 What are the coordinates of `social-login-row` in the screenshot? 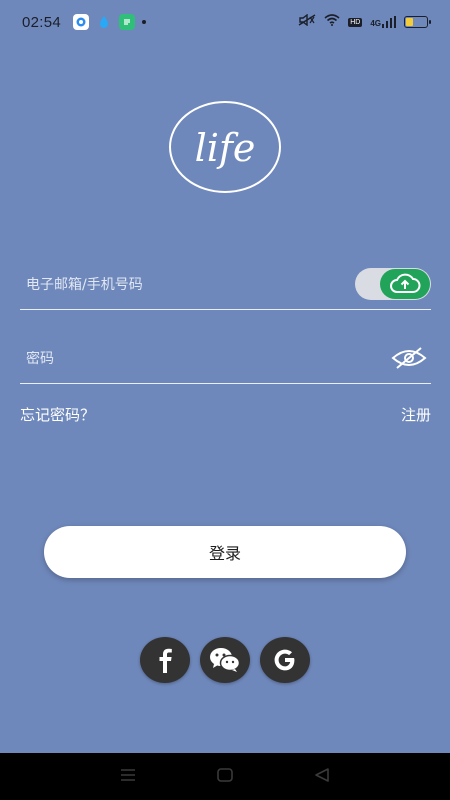 It's located at (225, 660).